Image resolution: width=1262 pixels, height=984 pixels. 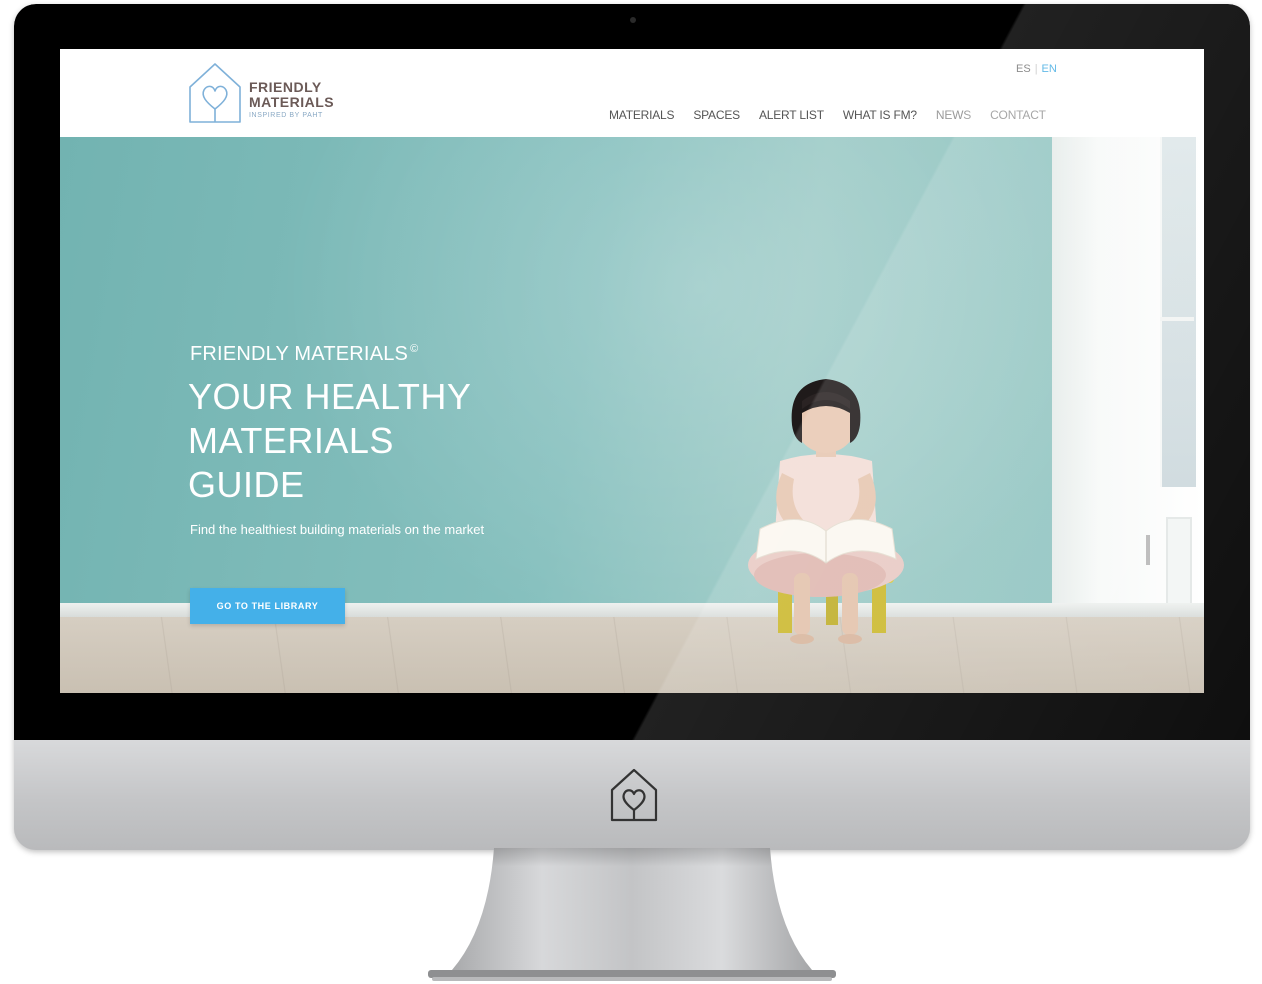 I want to click on lang-en-link: EN, so click(x=1049, y=69).